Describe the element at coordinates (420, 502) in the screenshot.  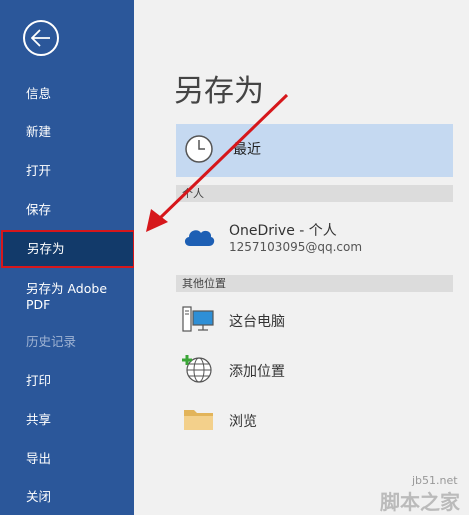
I see `watermark-brand: 脚本之家` at that location.